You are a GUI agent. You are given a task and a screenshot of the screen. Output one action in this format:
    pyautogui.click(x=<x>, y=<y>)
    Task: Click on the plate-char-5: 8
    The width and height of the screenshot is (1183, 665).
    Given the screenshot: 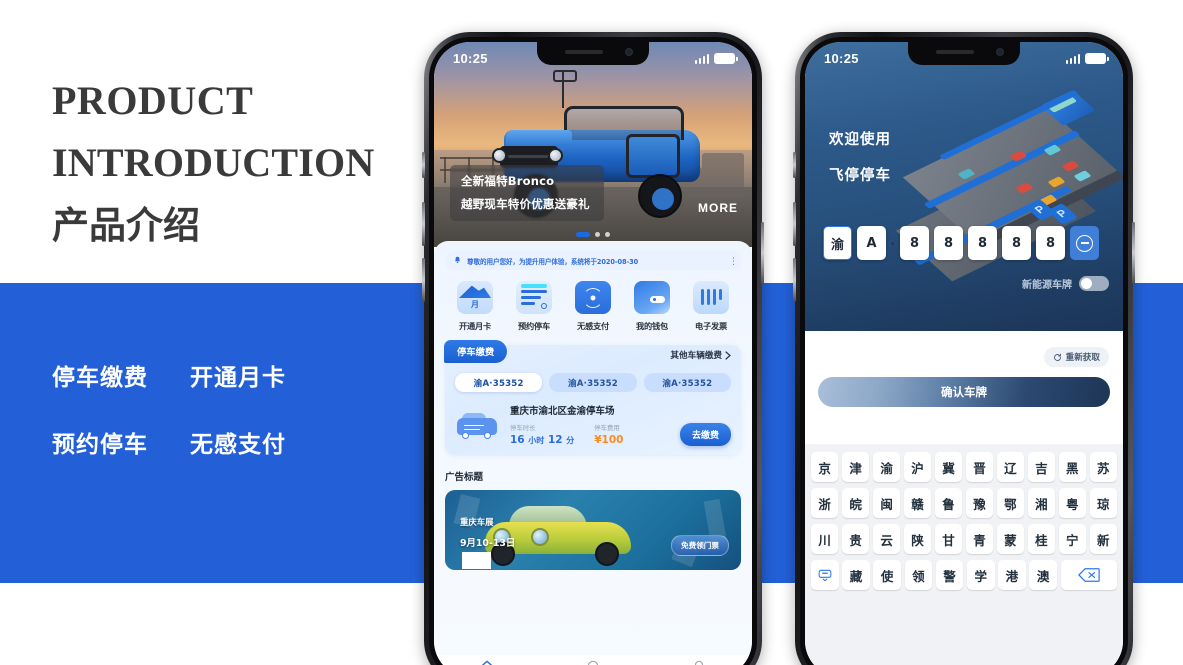 What is the action you would take?
    pyautogui.click(x=1016, y=243)
    